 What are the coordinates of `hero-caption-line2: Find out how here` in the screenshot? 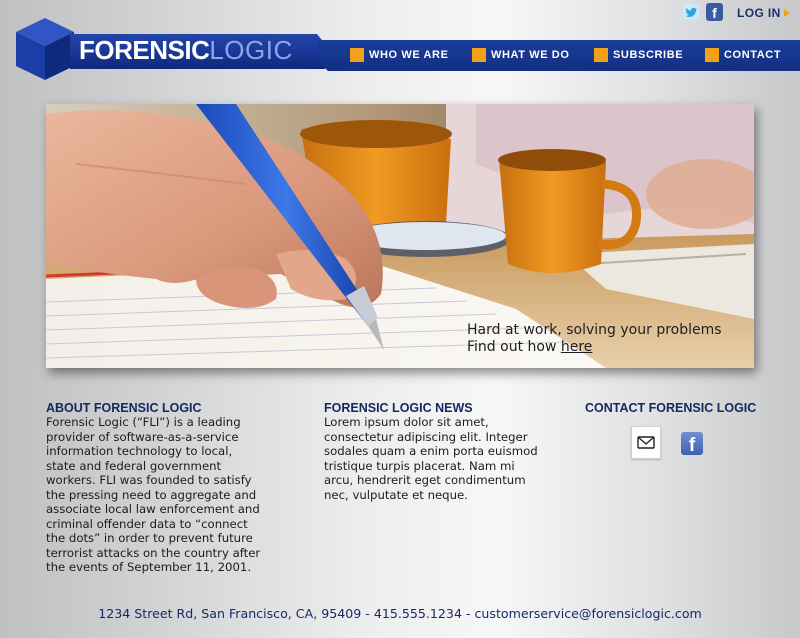 It's located at (594, 347).